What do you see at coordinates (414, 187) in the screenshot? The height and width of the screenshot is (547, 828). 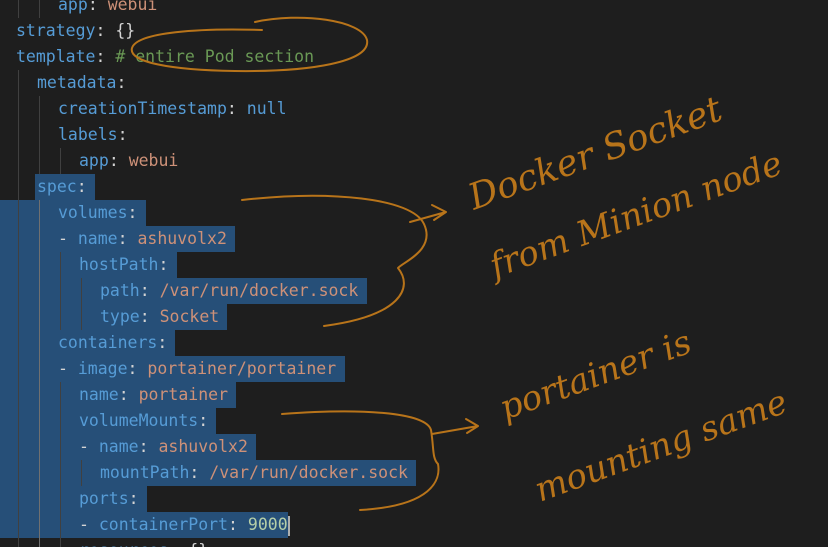 I see `code-line: spec:` at bounding box center [414, 187].